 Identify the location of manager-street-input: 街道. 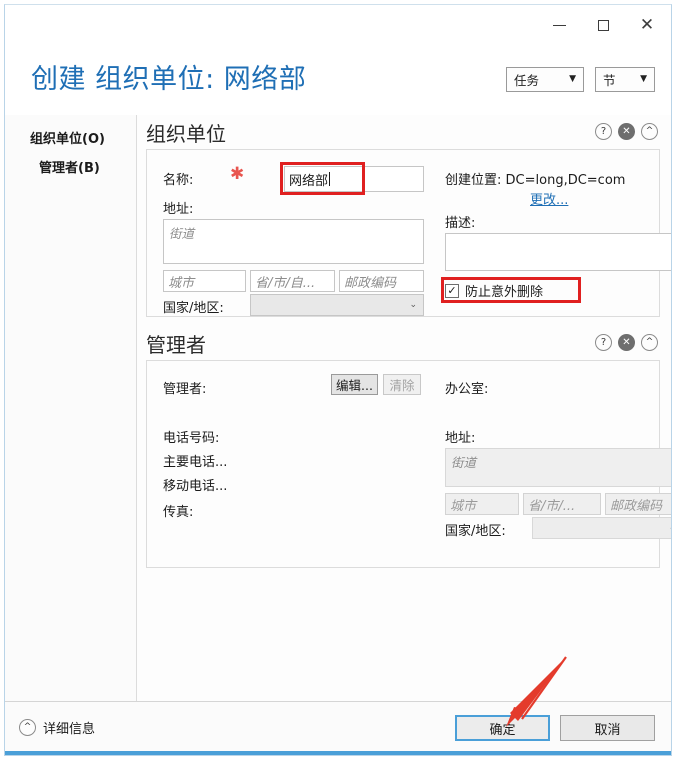
(558, 467).